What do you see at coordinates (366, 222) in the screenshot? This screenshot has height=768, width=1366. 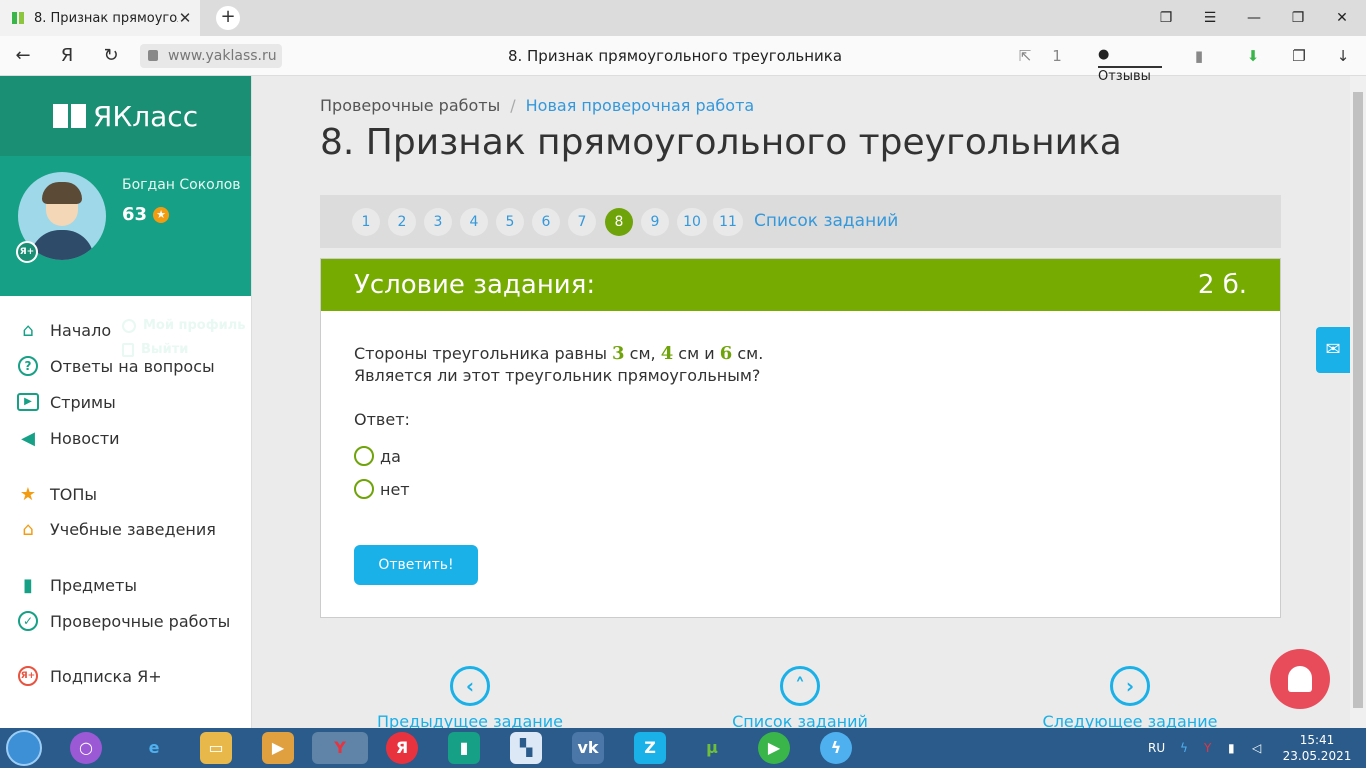 I see `page-number: 1` at bounding box center [366, 222].